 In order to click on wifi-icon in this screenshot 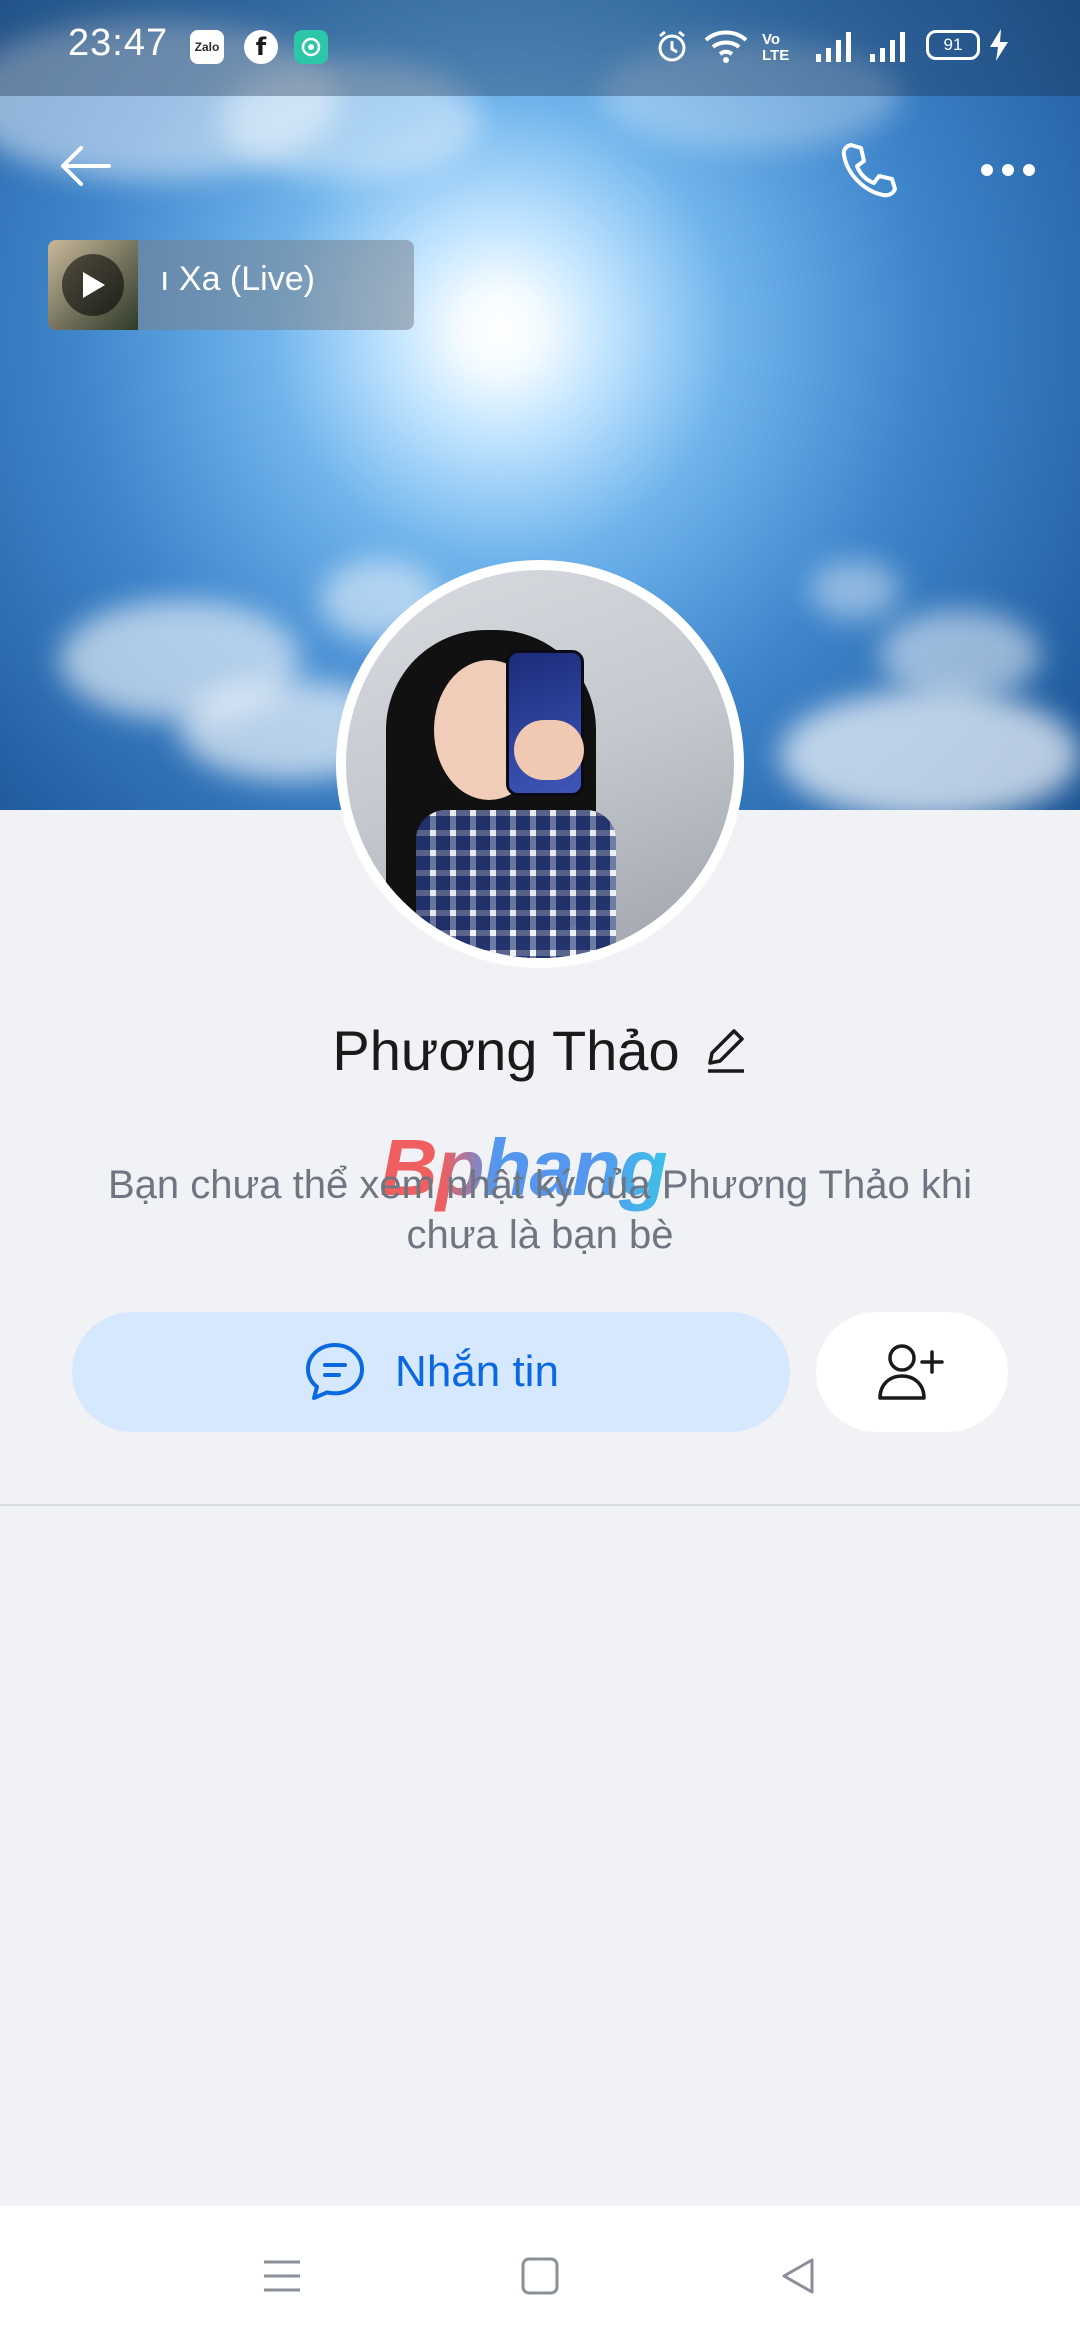, I will do `click(726, 49)`.